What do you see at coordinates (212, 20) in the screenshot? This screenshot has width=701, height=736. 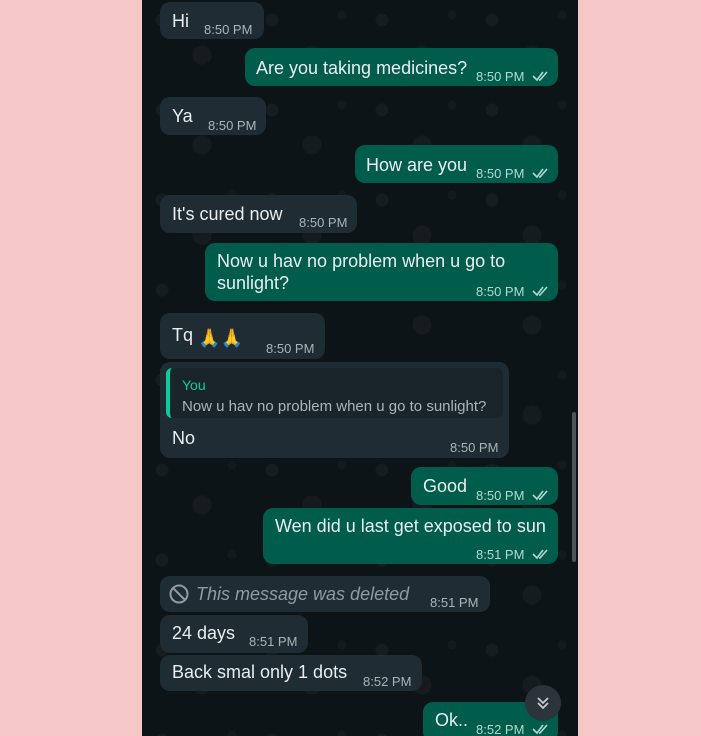 I see `message-incoming: Hi 8:50 PM` at bounding box center [212, 20].